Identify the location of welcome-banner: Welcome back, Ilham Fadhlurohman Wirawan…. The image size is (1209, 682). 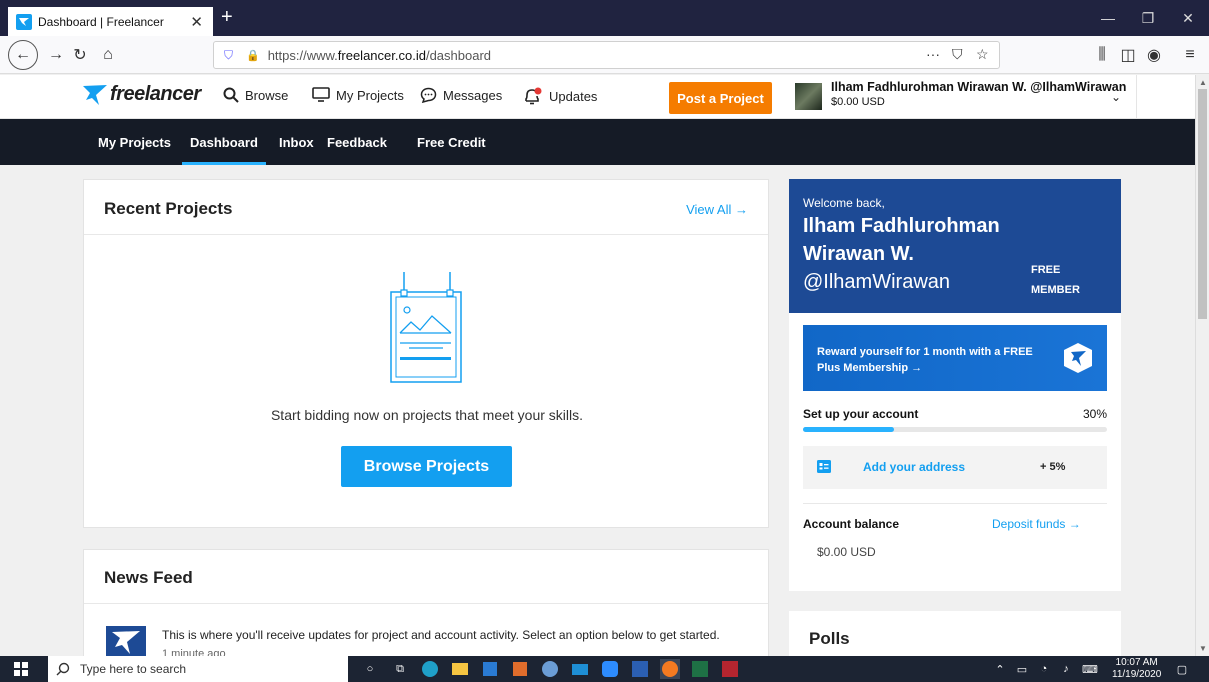
(955, 246).